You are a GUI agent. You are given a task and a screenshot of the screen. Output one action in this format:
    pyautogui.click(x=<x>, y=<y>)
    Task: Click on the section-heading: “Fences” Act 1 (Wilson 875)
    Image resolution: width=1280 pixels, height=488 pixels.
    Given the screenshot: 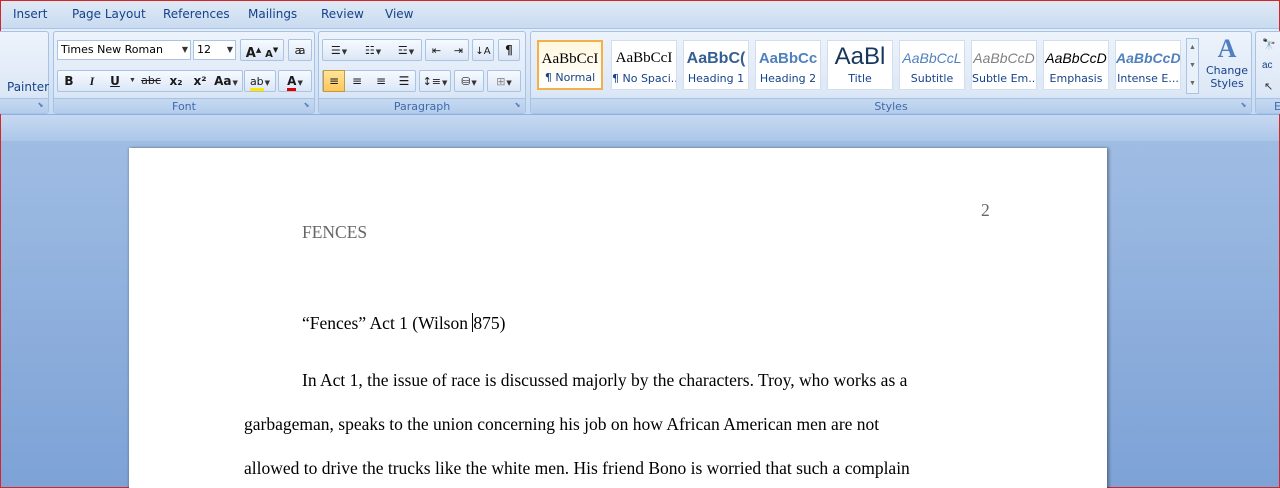 What is the action you would take?
    pyautogui.click(x=403, y=323)
    